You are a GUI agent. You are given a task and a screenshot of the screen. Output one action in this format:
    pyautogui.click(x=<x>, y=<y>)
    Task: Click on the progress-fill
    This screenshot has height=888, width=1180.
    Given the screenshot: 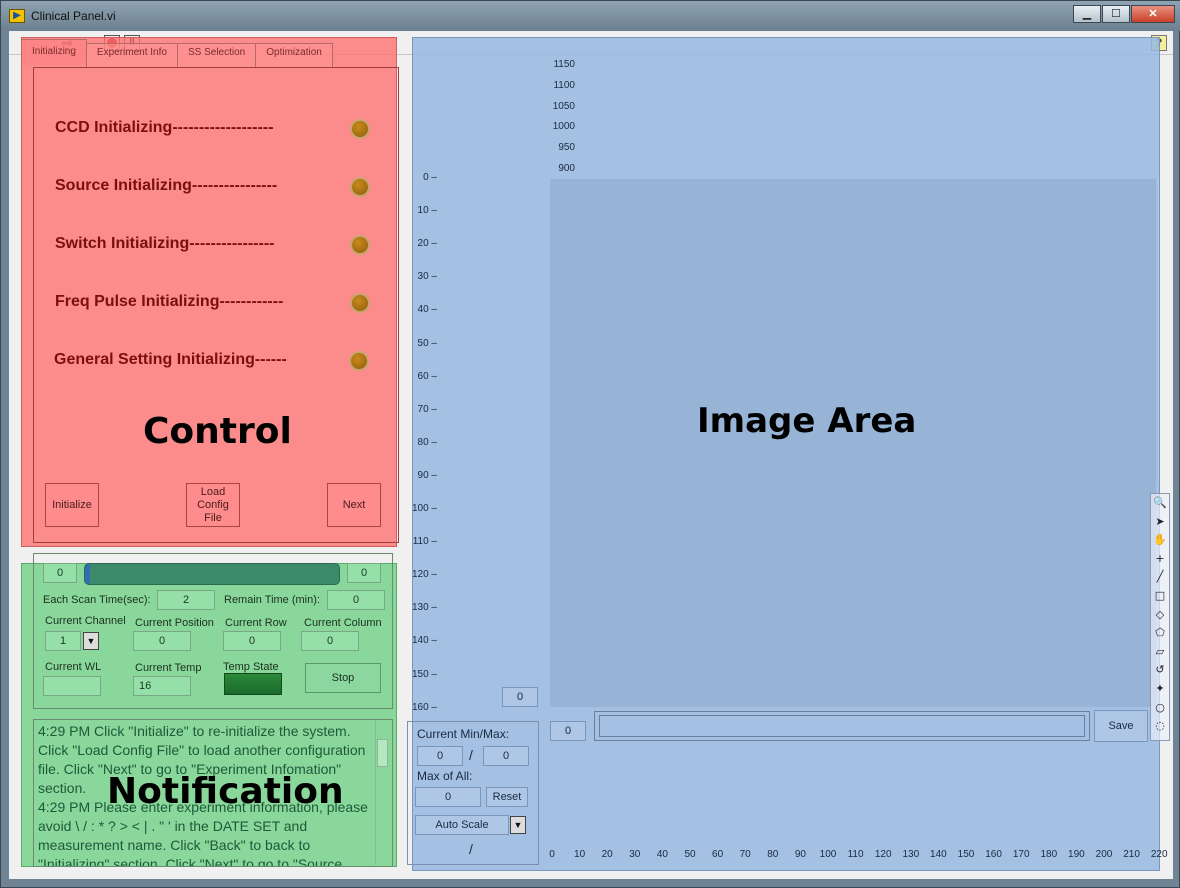 What is the action you would take?
    pyautogui.click(x=88, y=574)
    